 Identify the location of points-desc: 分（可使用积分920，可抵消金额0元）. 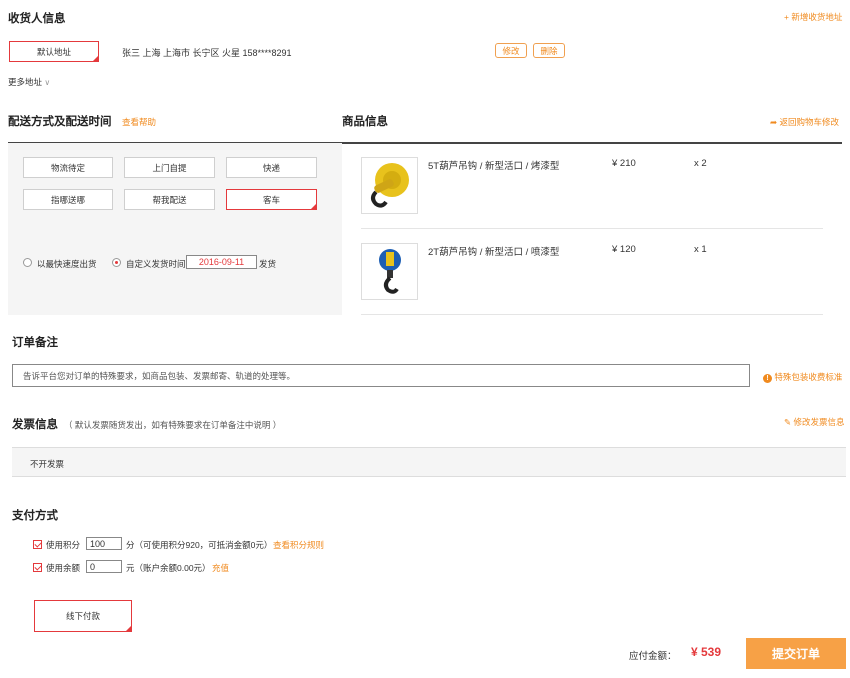
(199, 545).